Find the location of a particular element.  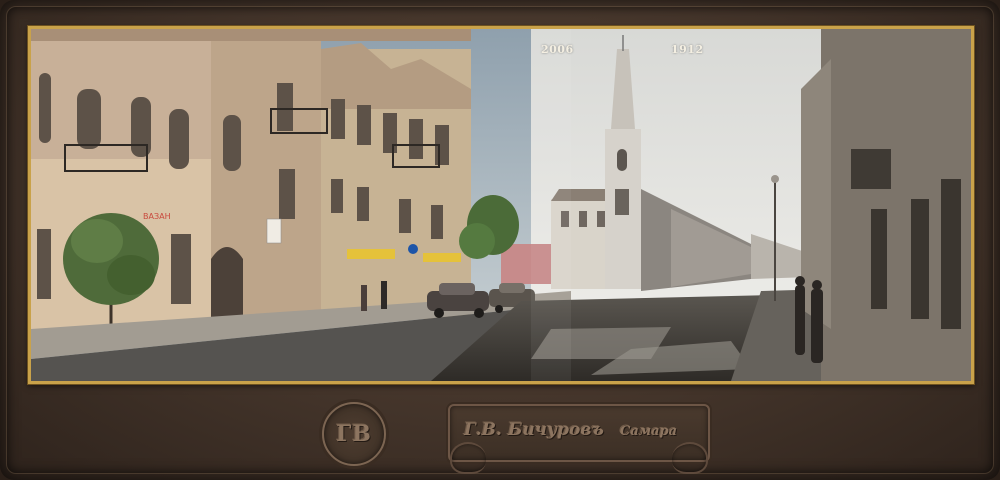

year-label-modern: 2006 is located at coordinates (557, 49).